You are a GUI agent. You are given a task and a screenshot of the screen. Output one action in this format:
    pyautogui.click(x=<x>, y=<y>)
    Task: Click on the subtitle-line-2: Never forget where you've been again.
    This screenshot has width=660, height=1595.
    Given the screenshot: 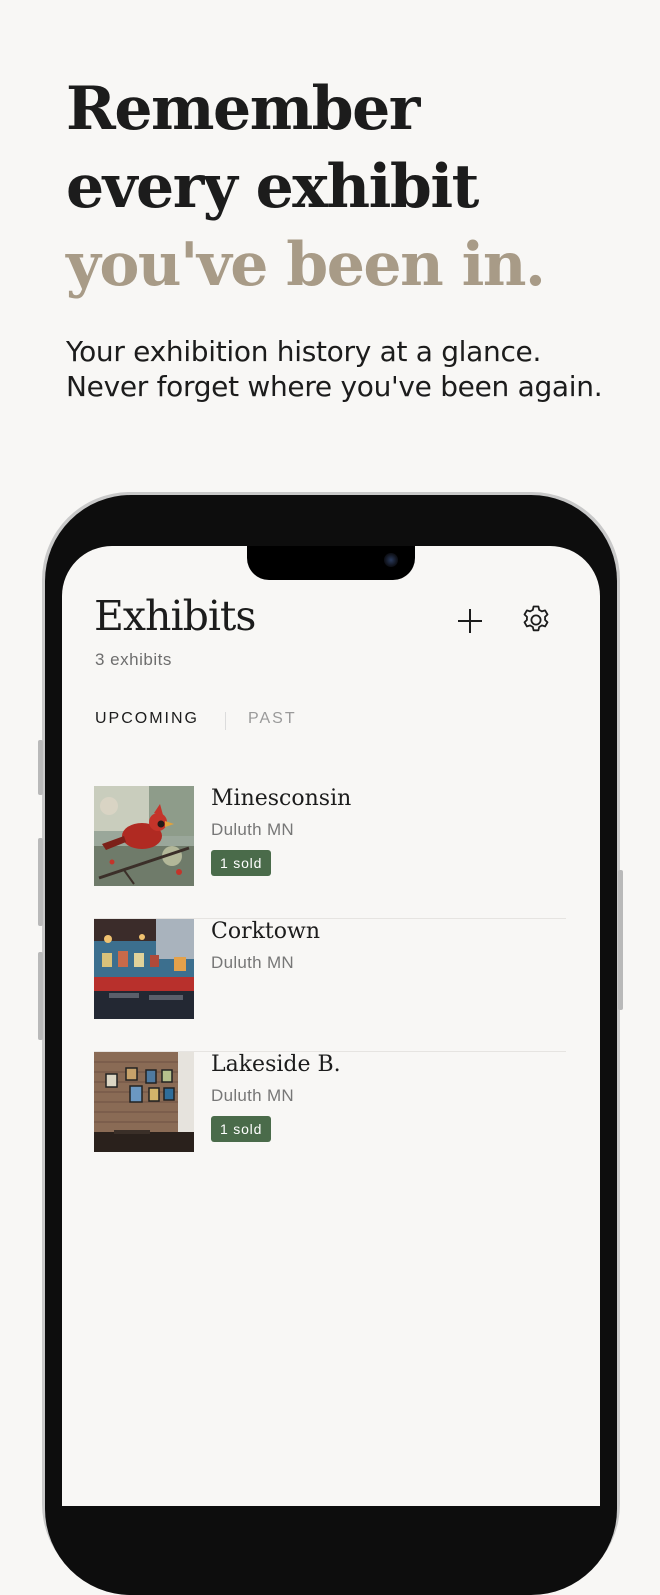 What is the action you would take?
    pyautogui.click(x=334, y=386)
    